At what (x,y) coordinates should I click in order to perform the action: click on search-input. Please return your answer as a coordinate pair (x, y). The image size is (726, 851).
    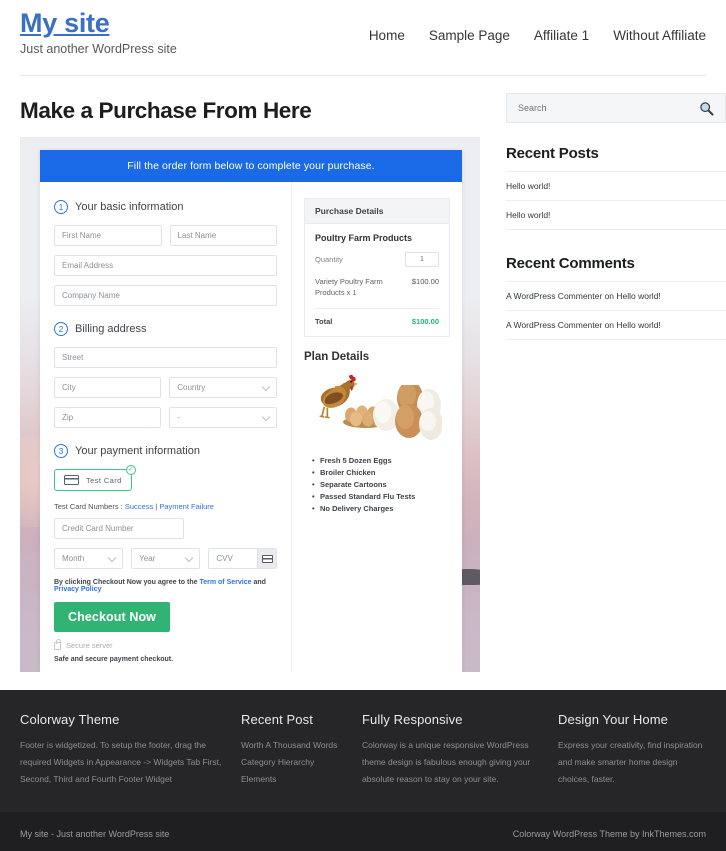
    Looking at the image, I should click on (593, 108).